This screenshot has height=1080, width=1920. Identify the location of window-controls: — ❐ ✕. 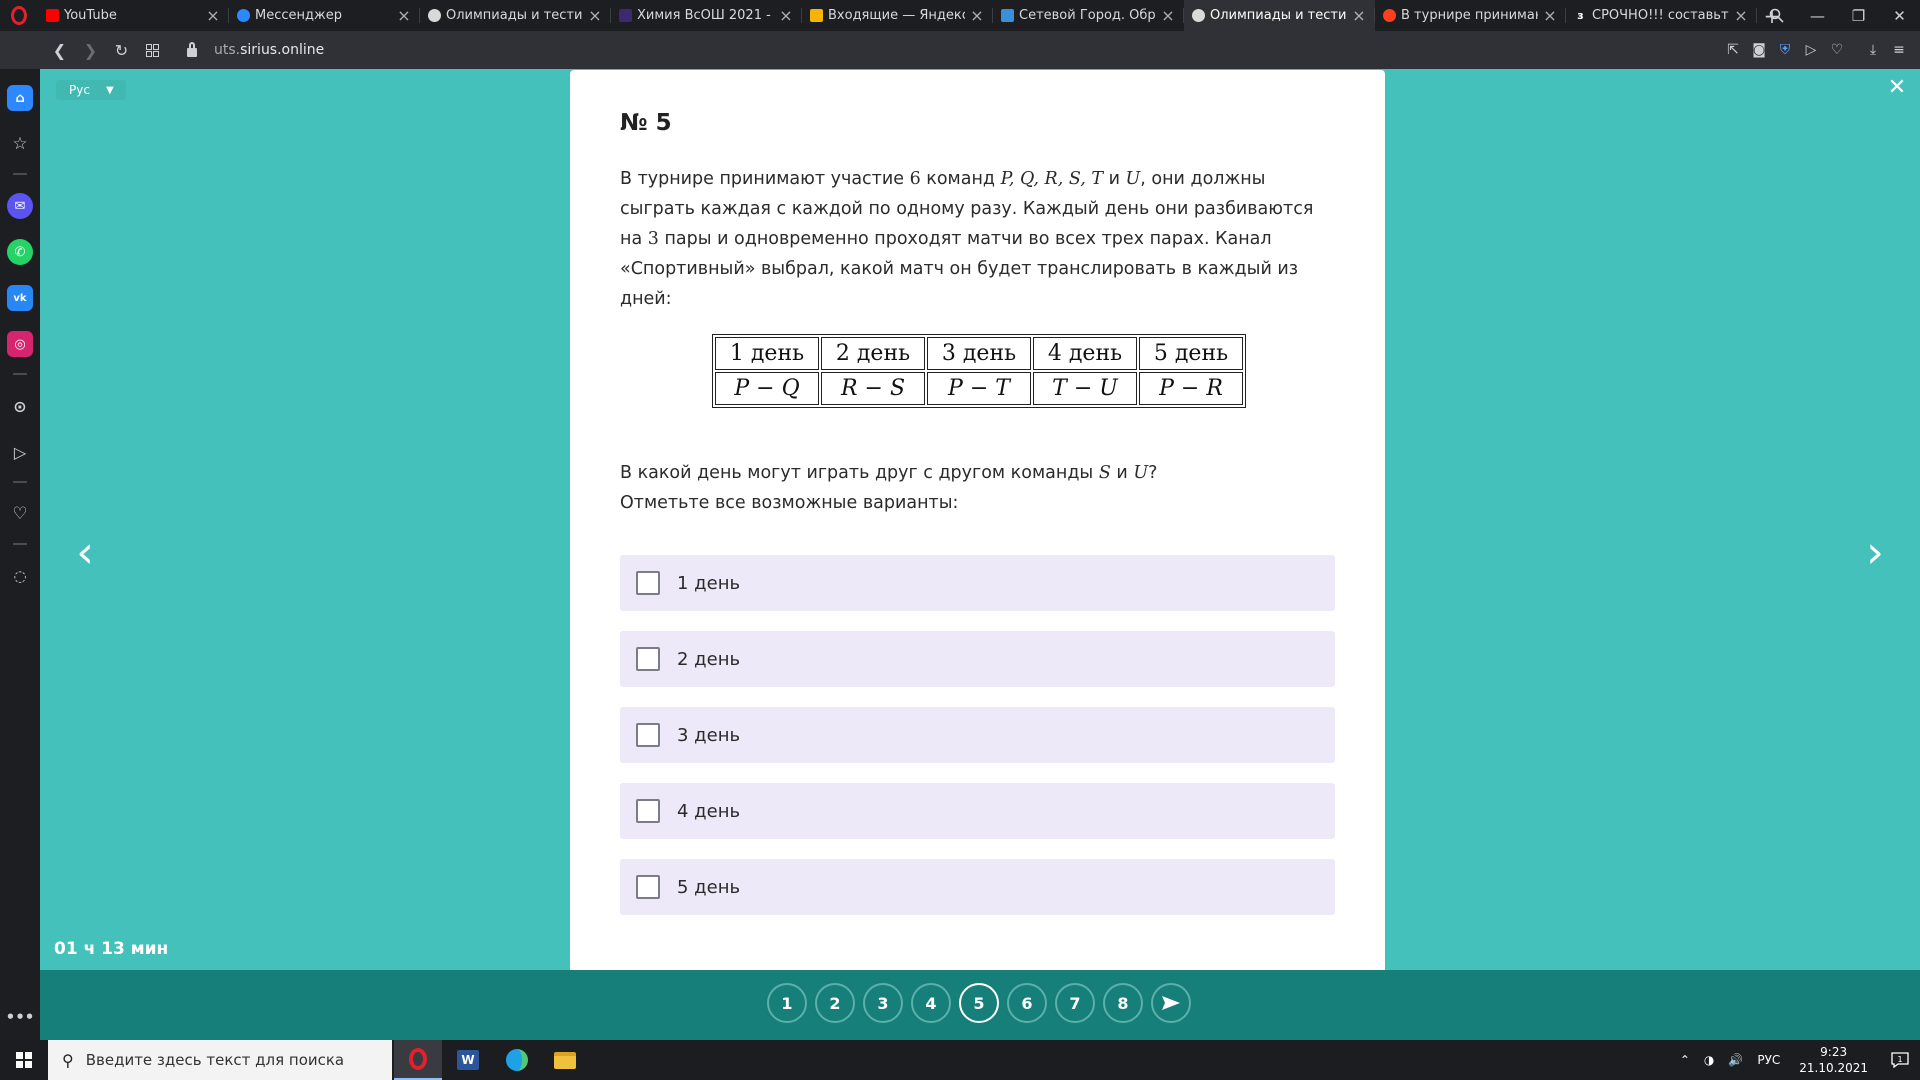
(1838, 15).